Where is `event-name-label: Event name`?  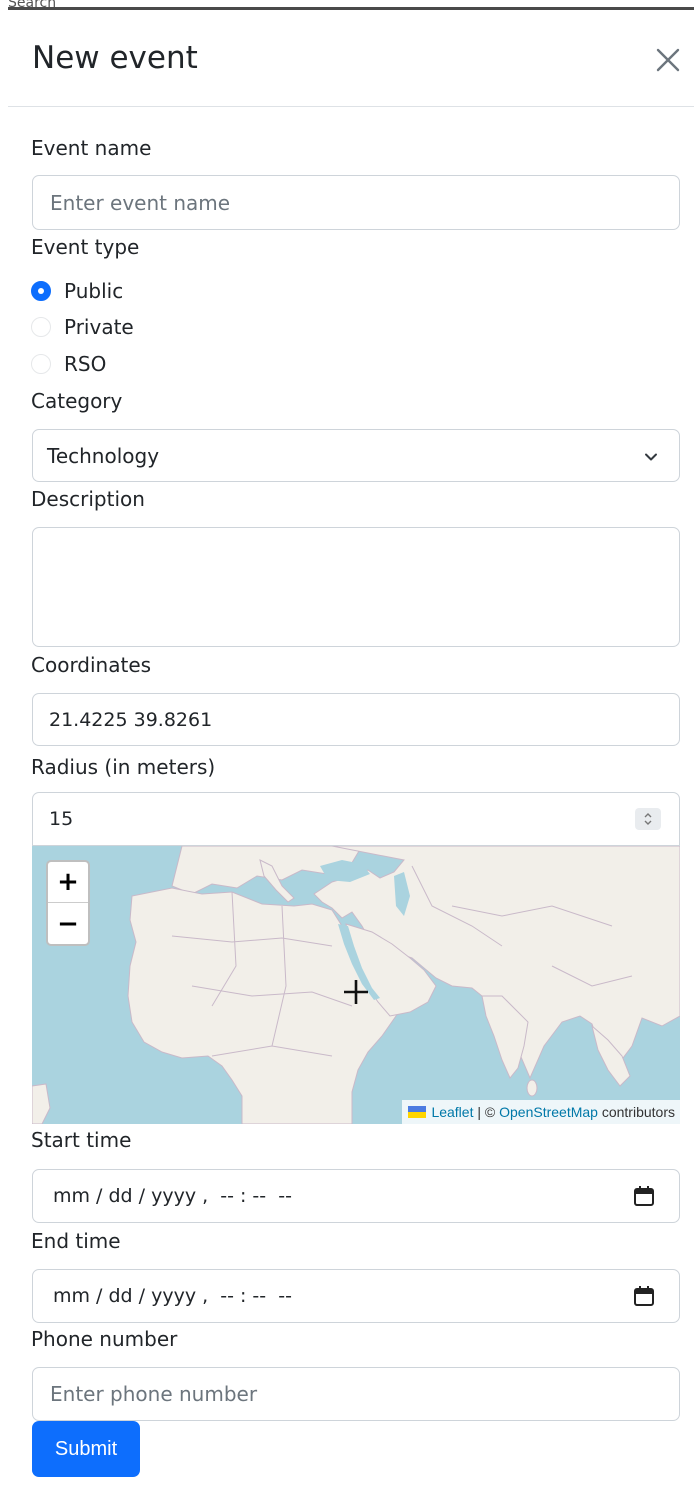 event-name-label: Event name is located at coordinates (91, 148).